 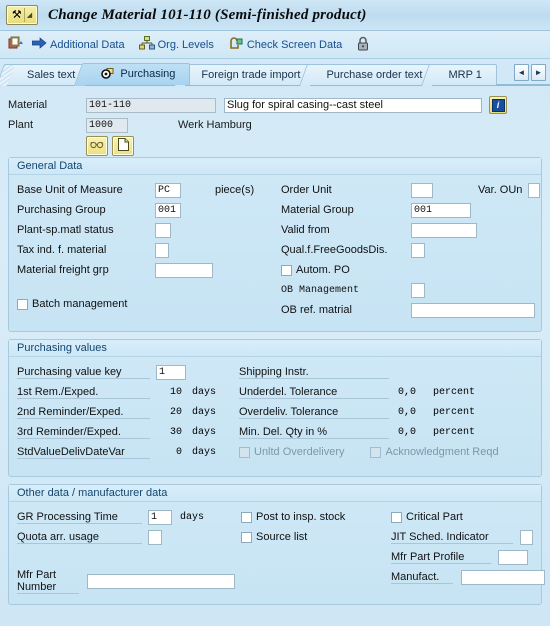 I want to click on overdeliv-tolerance-row: Overdeliv. Tolerance 0,0 percent, so click(x=394, y=412).